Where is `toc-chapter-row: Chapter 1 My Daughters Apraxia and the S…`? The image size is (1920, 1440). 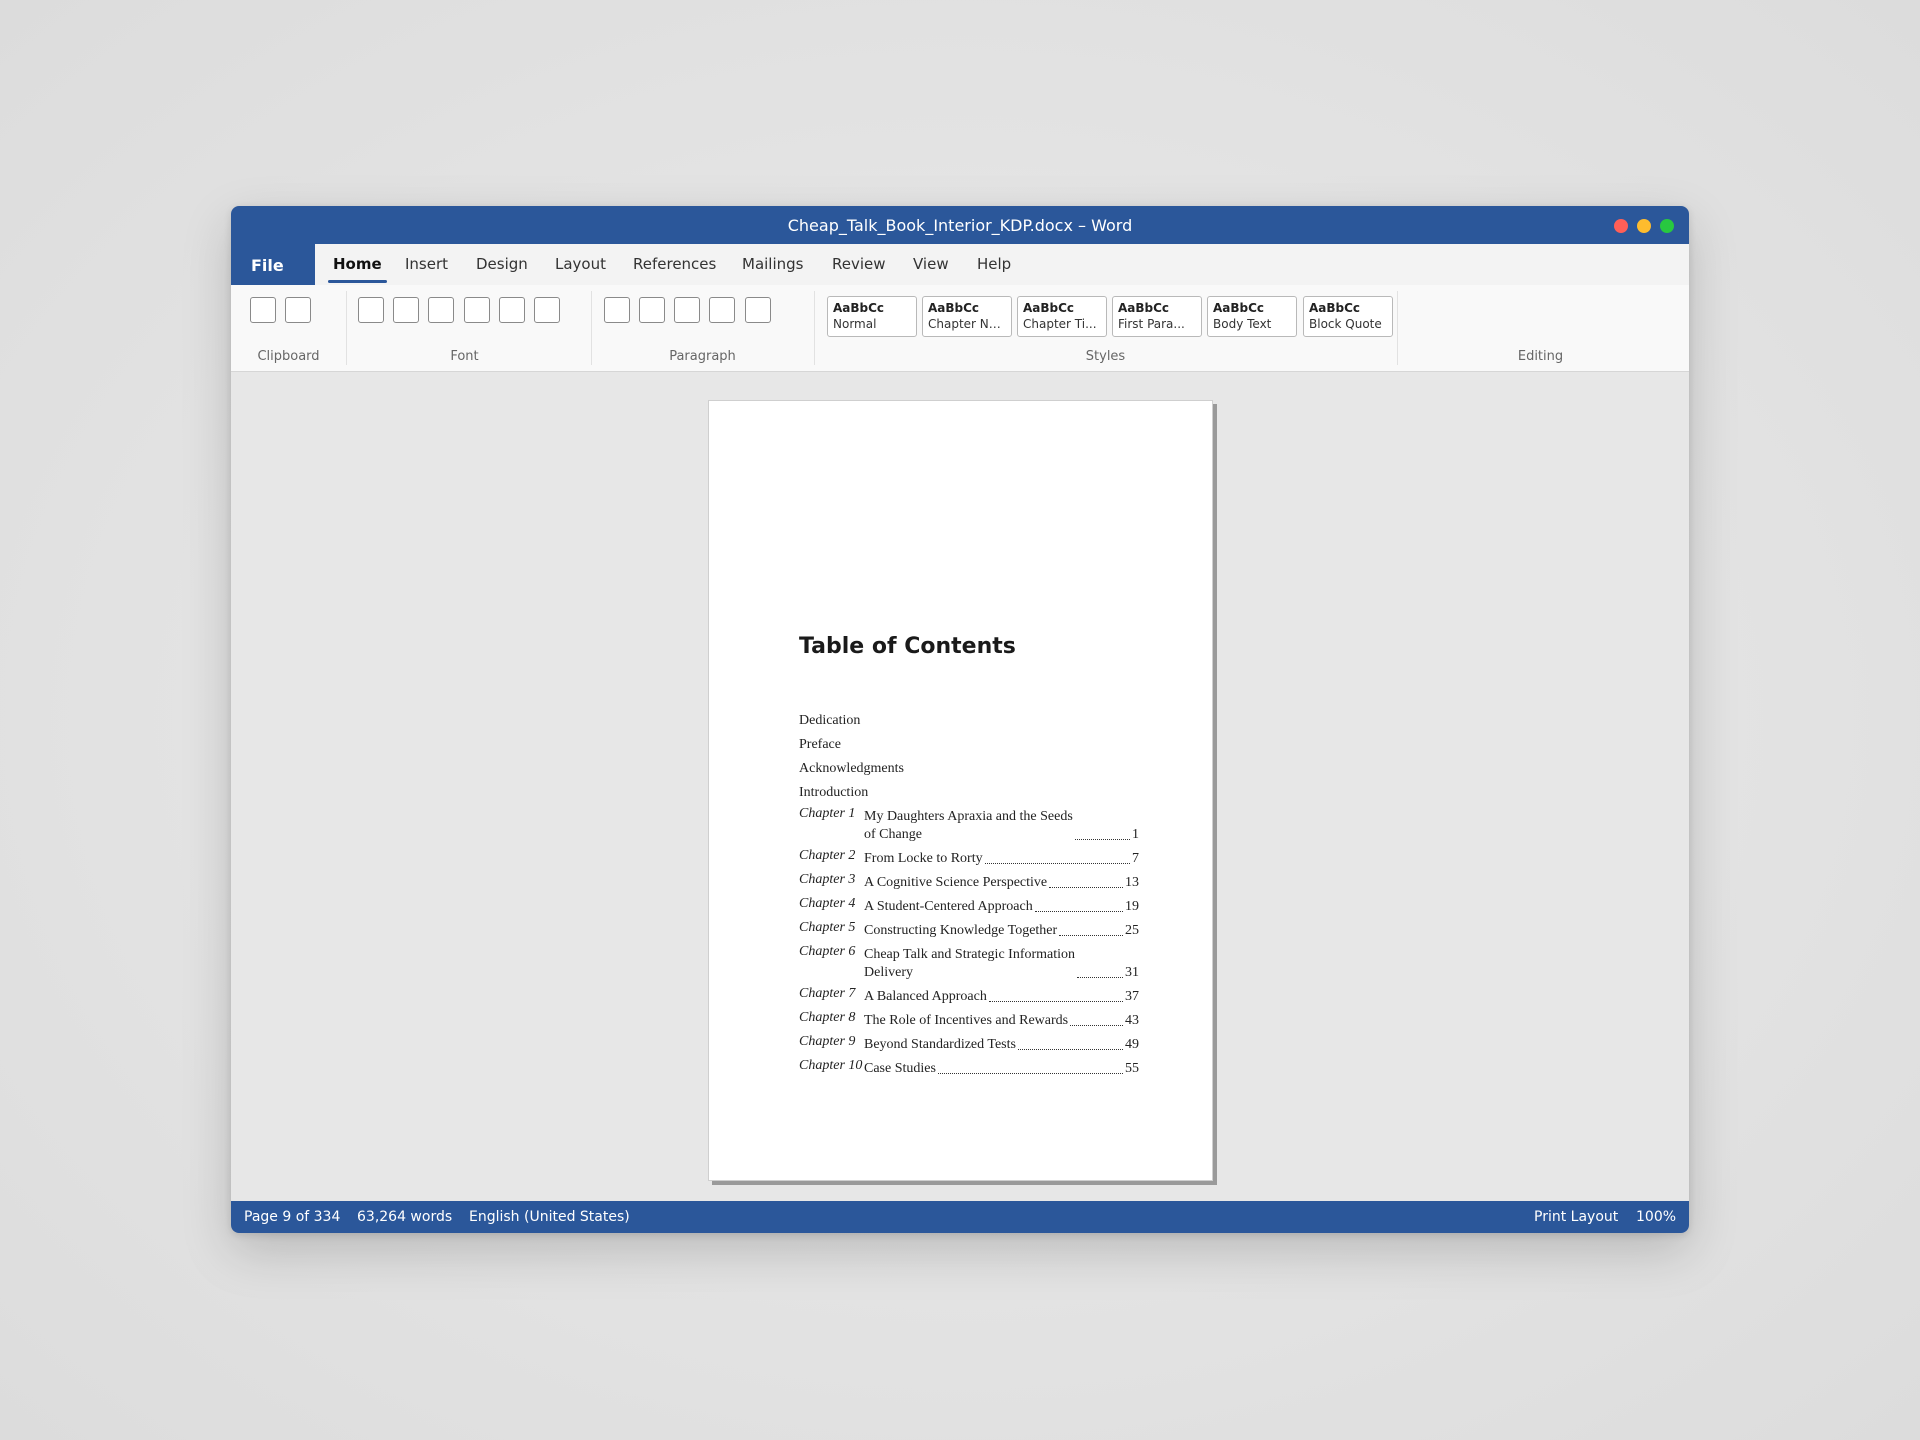
toc-chapter-row: Chapter 1 My Daughters Apraxia and the S… is located at coordinates (969, 823).